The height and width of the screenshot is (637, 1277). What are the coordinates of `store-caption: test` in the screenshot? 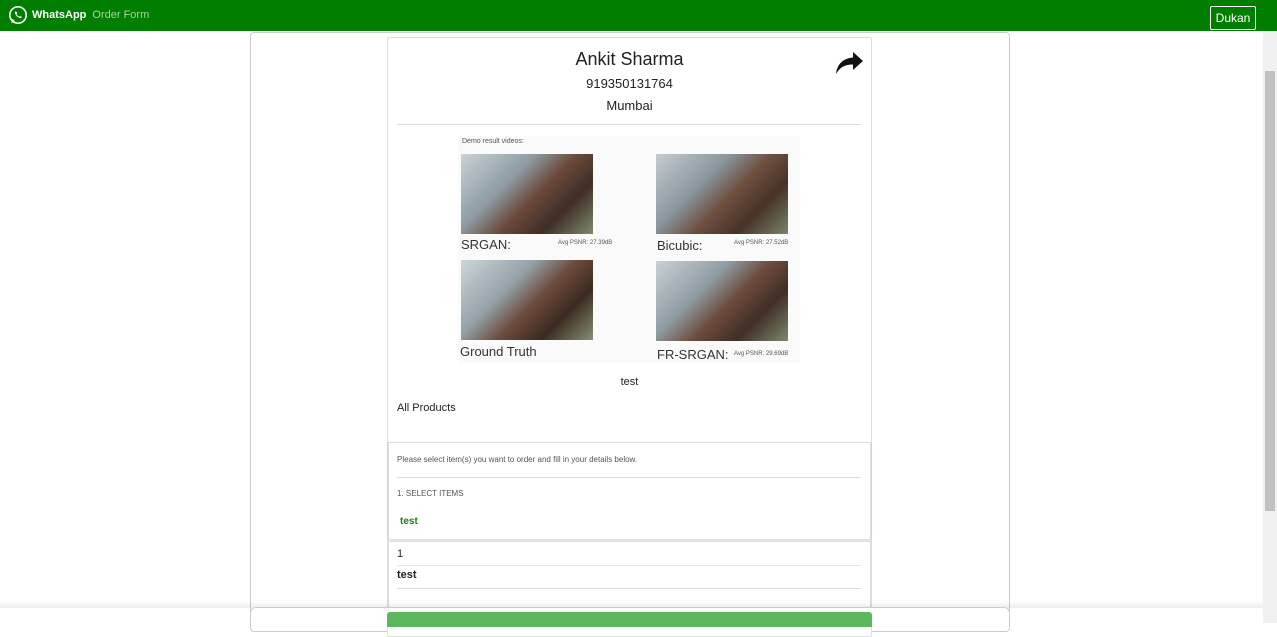 It's located at (629, 382).